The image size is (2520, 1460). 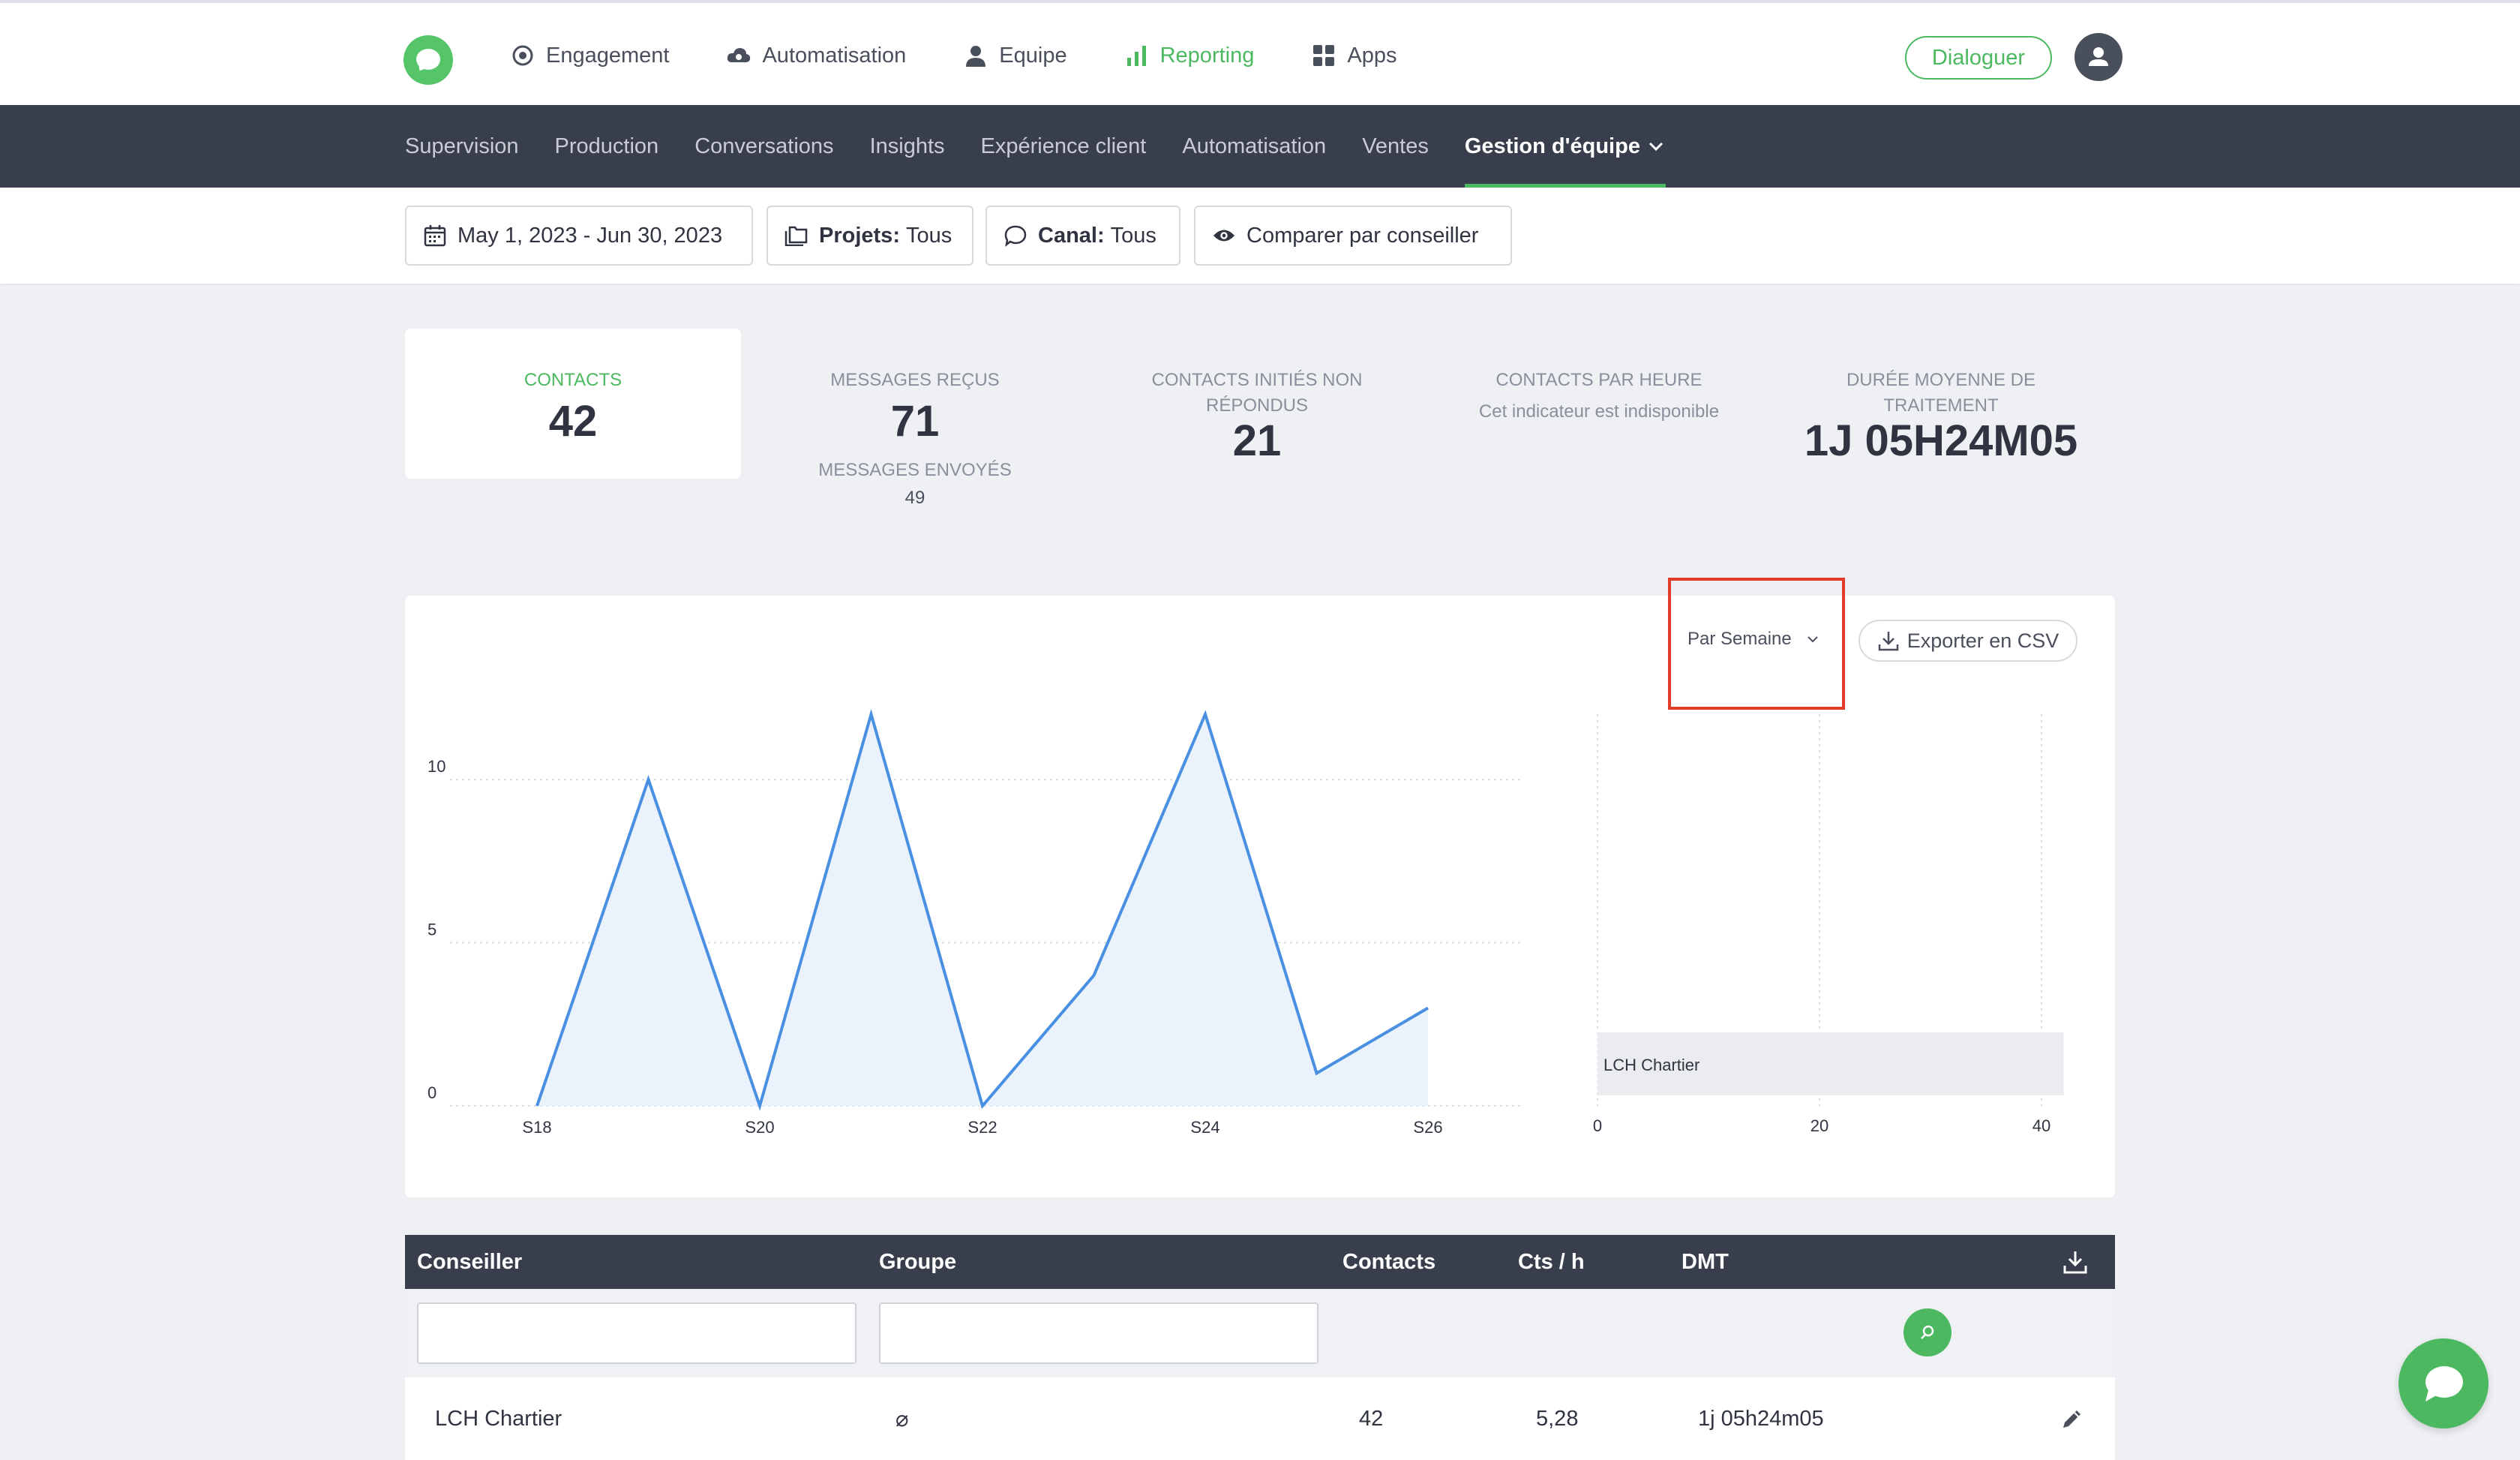 I want to click on table-header: Conseiller Groupe Contacts Cts / h DMT, so click(x=1260, y=1262).